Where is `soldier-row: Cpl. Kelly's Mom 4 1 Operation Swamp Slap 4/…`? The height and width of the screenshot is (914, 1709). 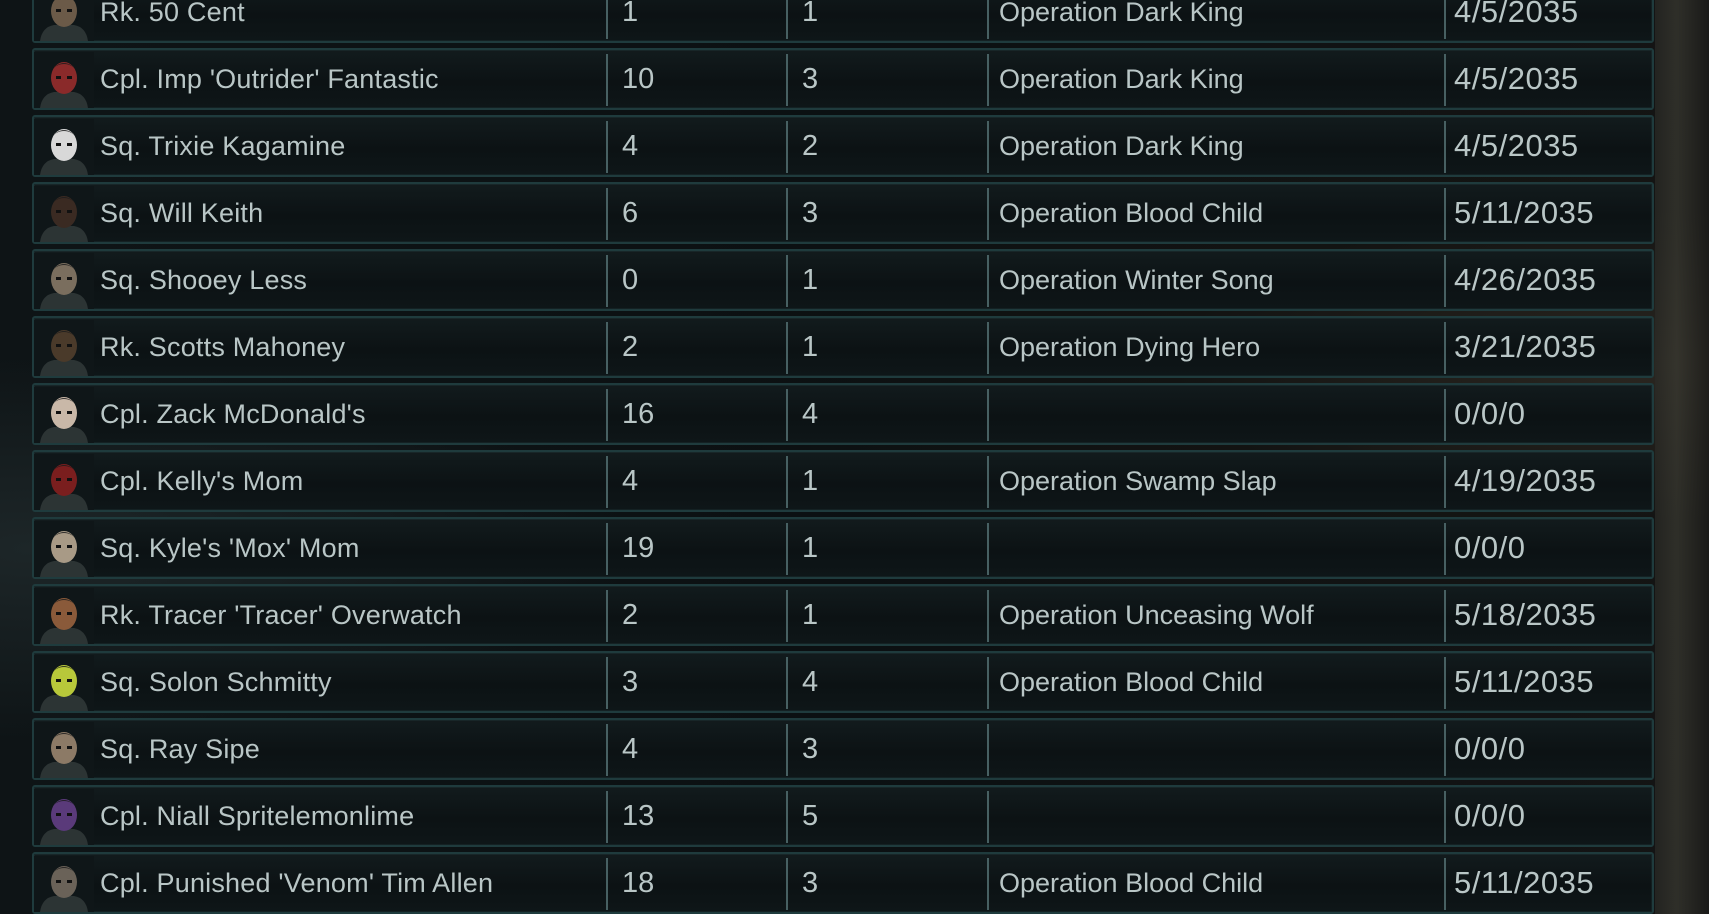 soldier-row: Cpl. Kelly's Mom 4 1 Operation Swamp Slap 4/… is located at coordinates (843, 481).